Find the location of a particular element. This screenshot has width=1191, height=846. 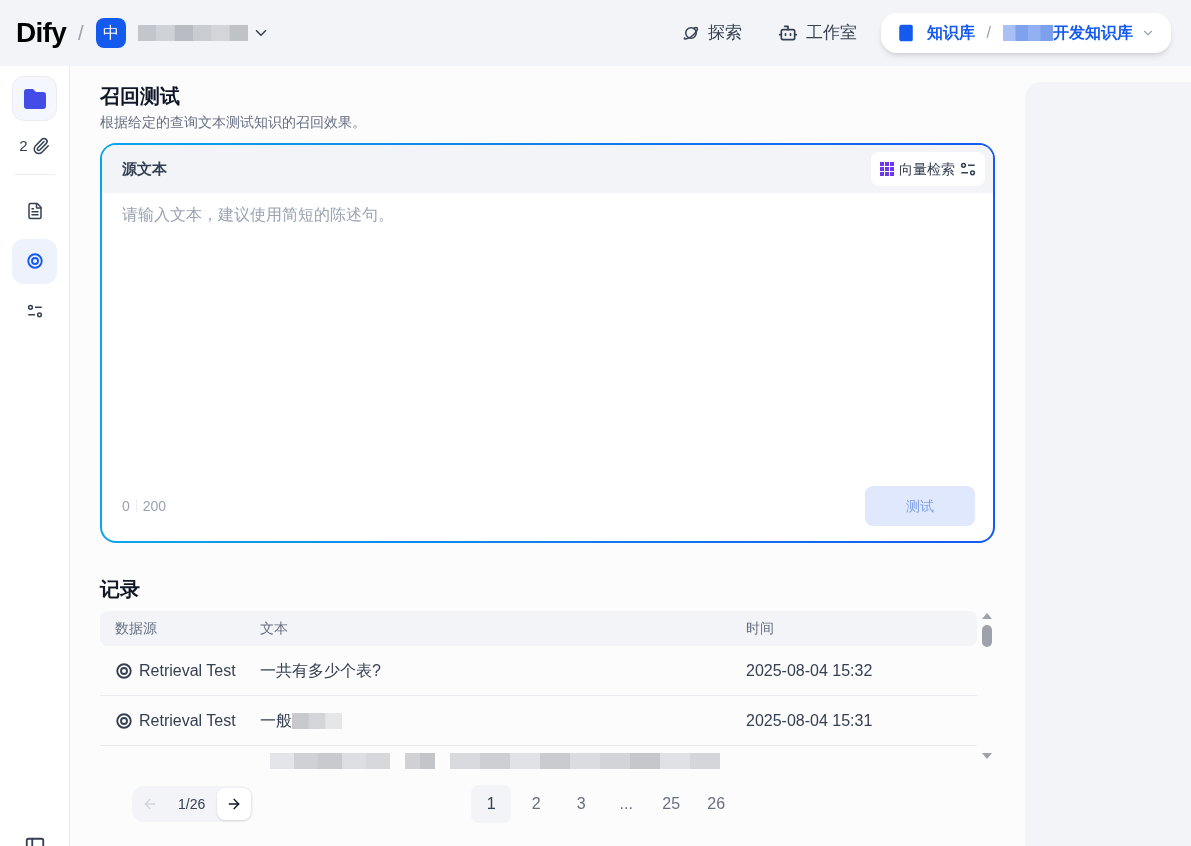

page-button: 2 is located at coordinates (536, 804).